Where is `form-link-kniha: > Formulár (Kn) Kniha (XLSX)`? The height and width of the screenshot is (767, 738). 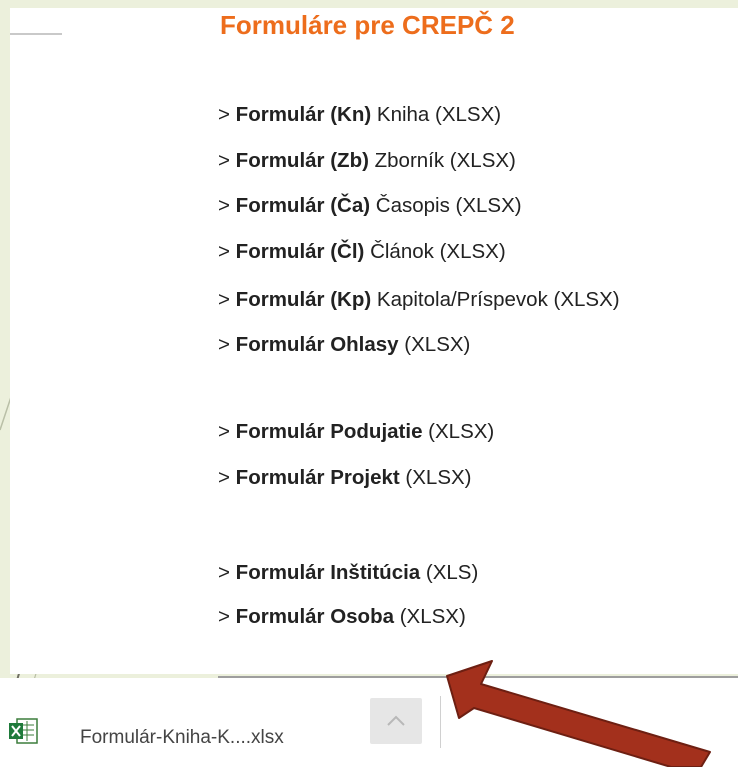
form-link-kniha: > Formulár (Kn) Kniha (XLSX) is located at coordinates (359, 115).